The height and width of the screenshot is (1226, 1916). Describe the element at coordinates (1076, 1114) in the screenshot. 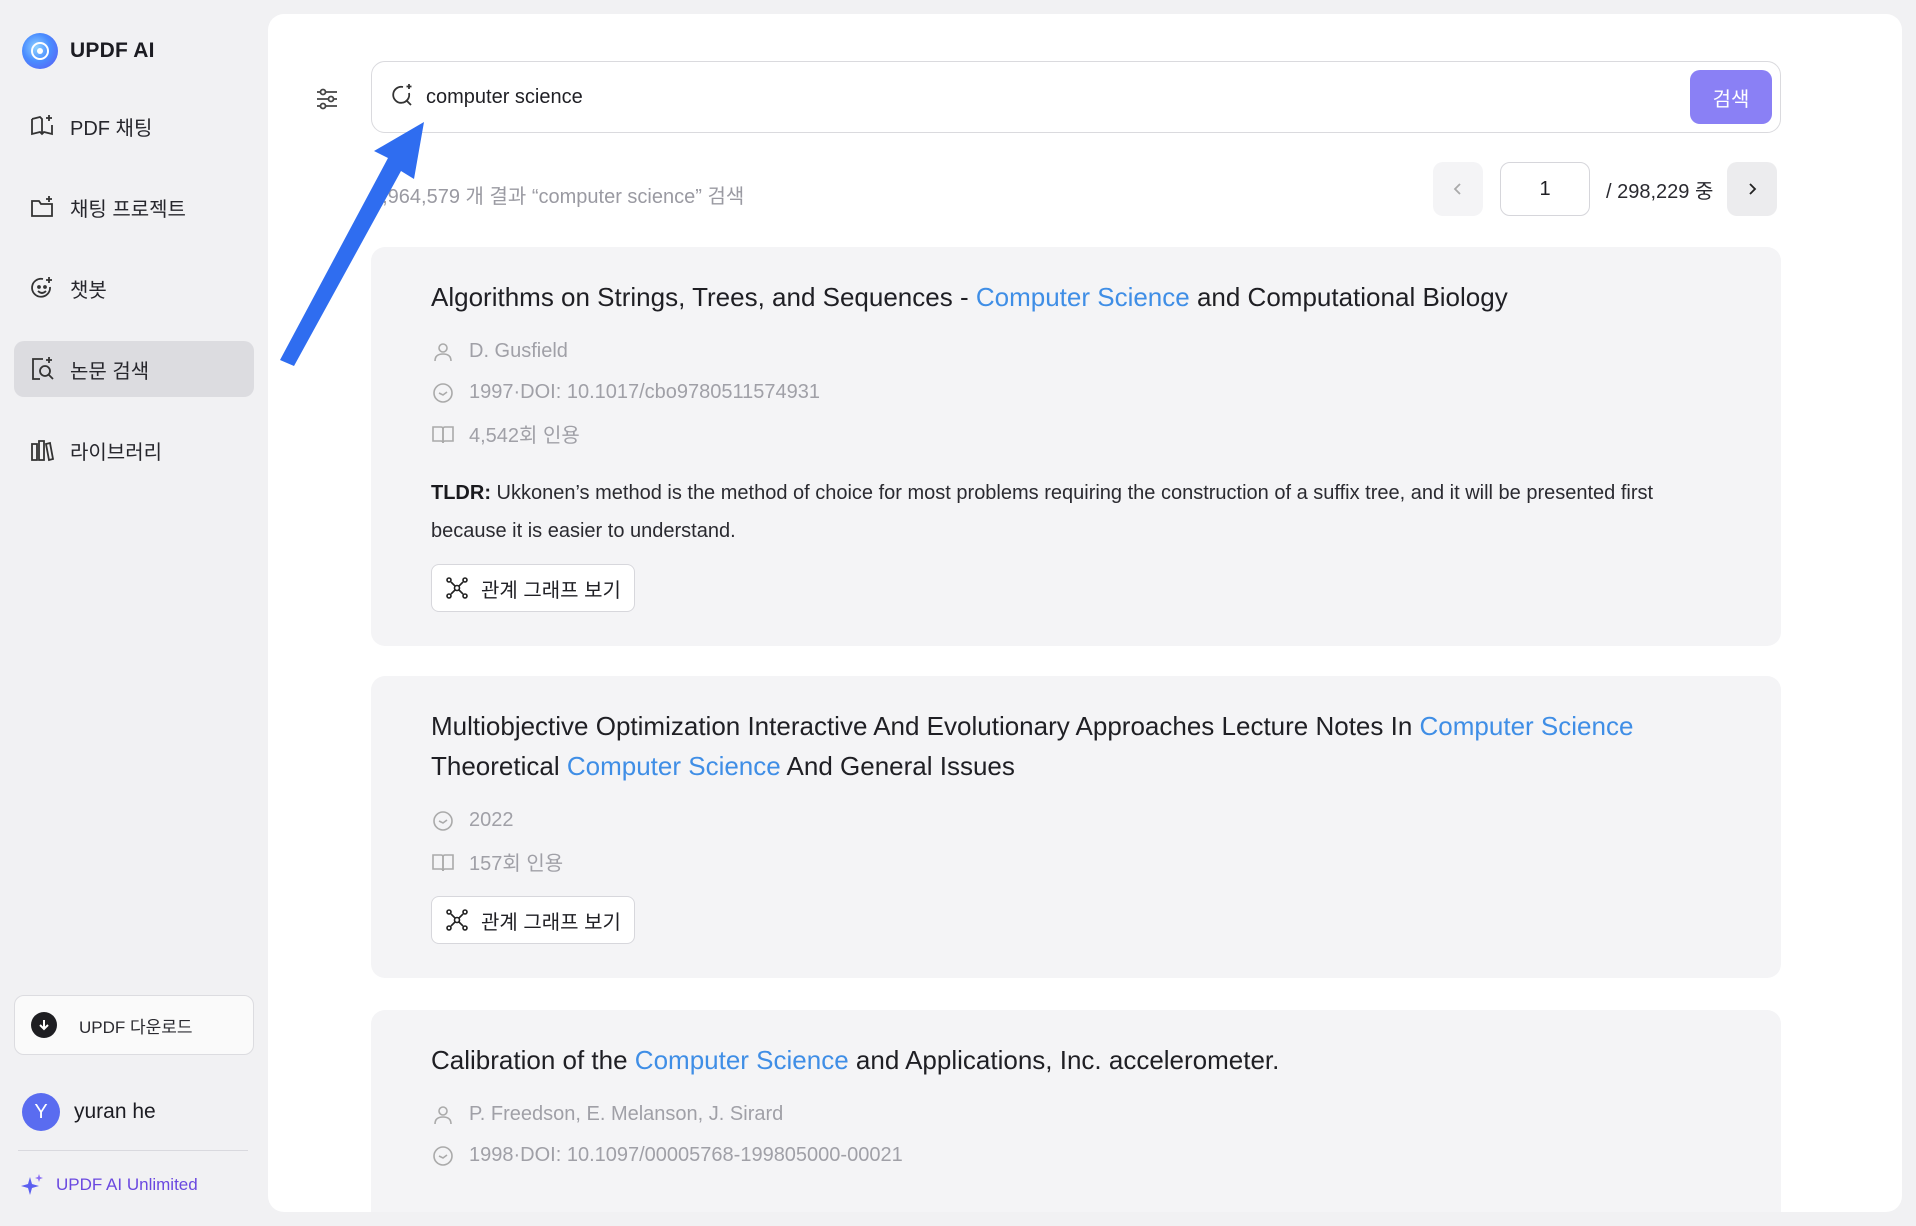

I see `paper-authors-row: P. FreedsonE. MelansonJ. Sirard` at that location.